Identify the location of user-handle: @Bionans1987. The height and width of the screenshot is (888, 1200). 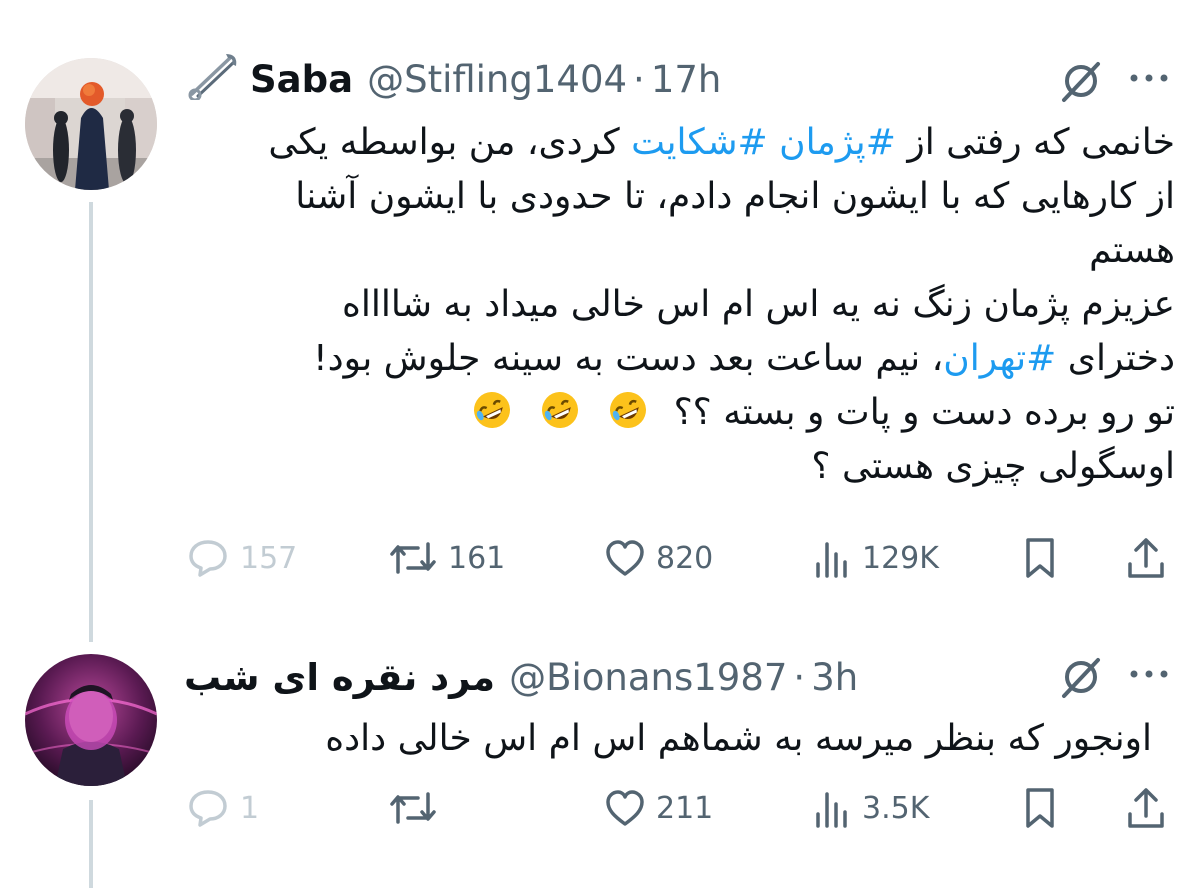
(648, 677).